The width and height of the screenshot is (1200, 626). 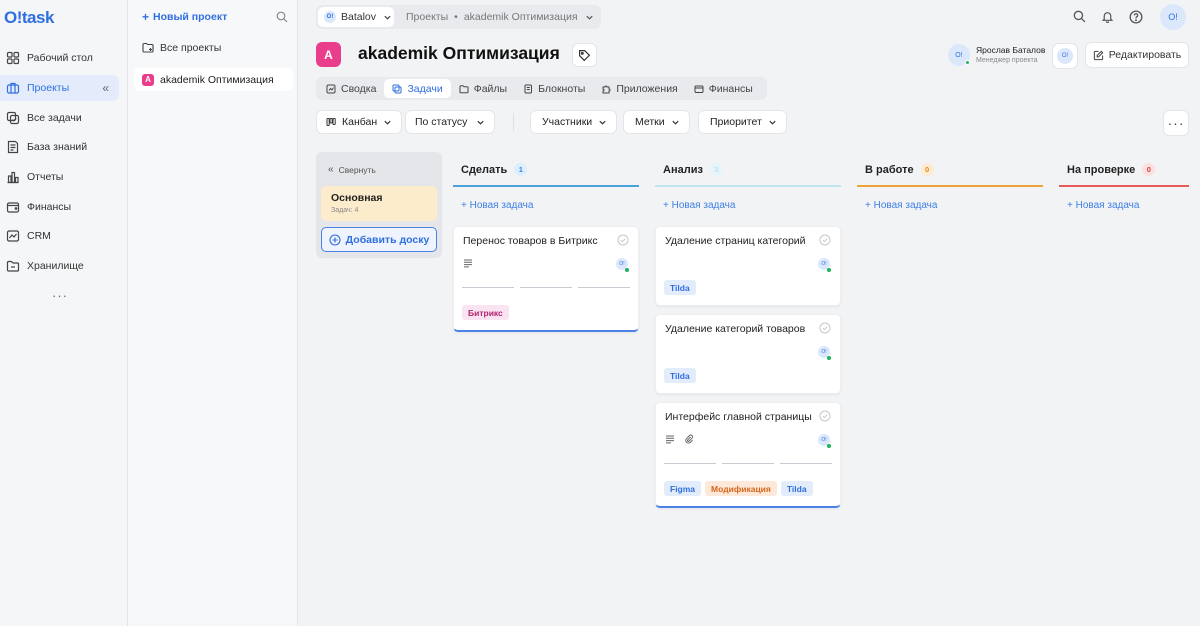 What do you see at coordinates (64, 266) in the screenshot?
I see `nav-item-storage: Хранилище` at bounding box center [64, 266].